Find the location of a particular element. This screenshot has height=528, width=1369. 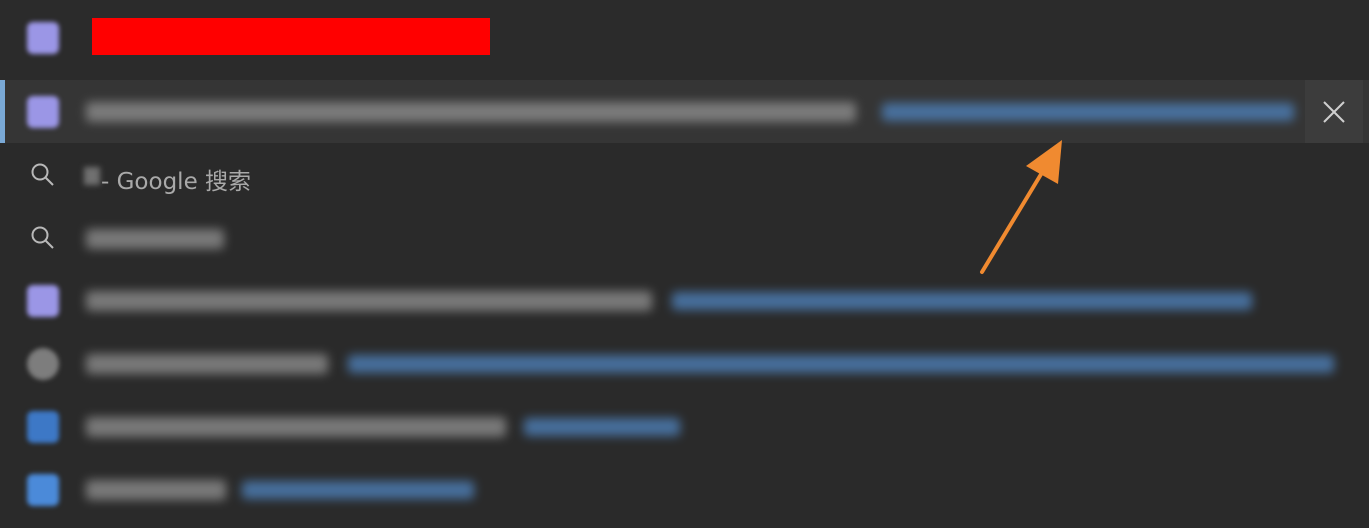

google-translate-favicon-icon is located at coordinates (43, 490).